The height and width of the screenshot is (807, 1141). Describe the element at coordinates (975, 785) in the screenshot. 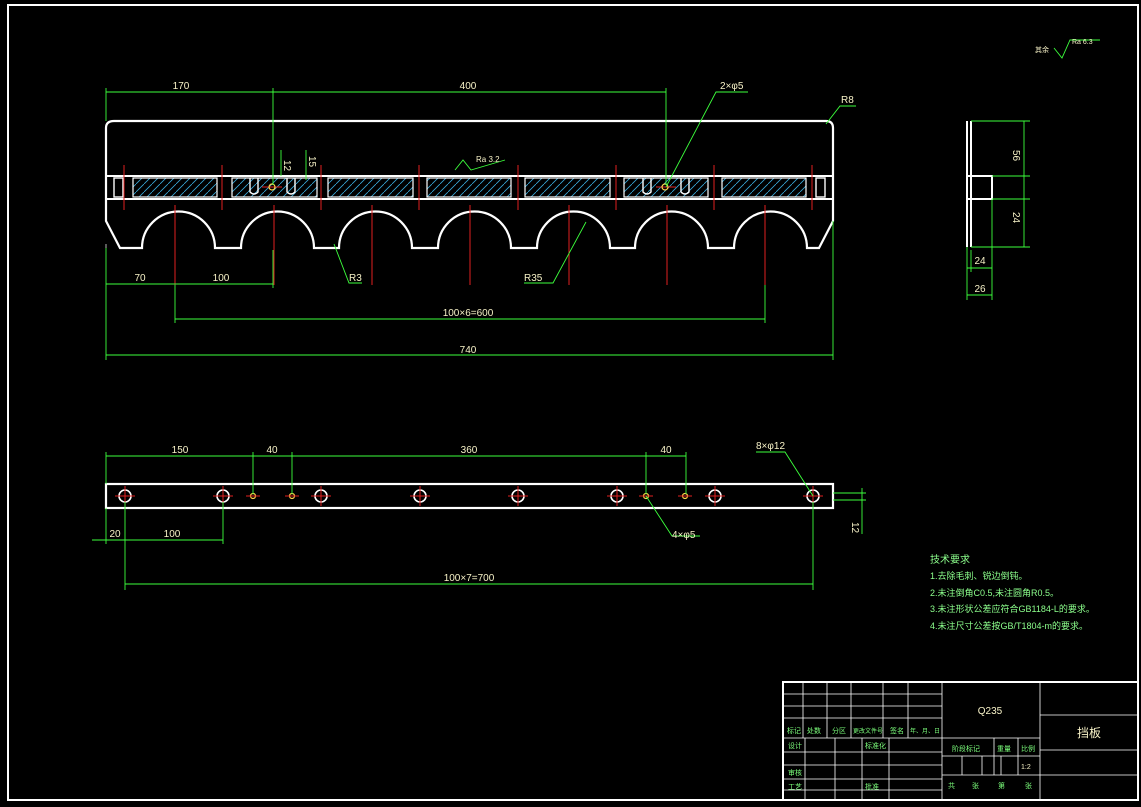

I see `sheet-total-suffix: 张` at that location.